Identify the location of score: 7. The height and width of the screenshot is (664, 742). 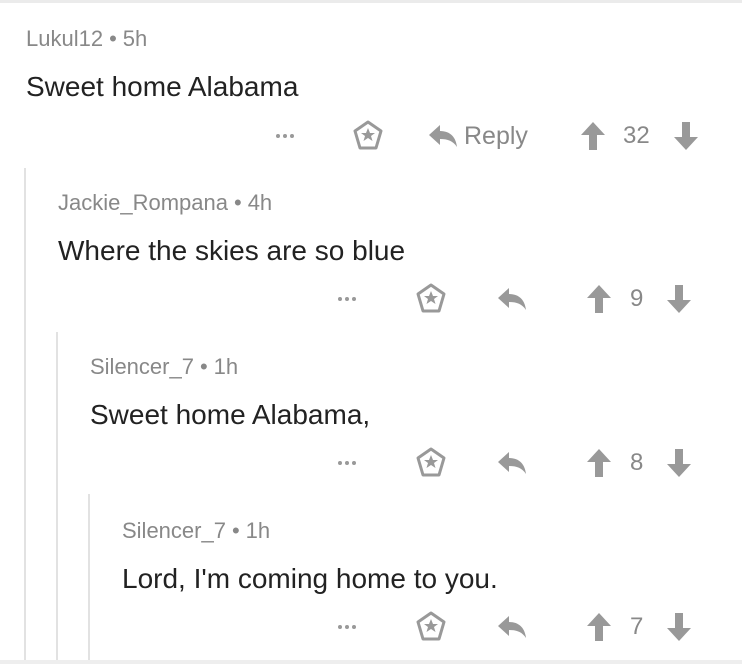
(637, 626).